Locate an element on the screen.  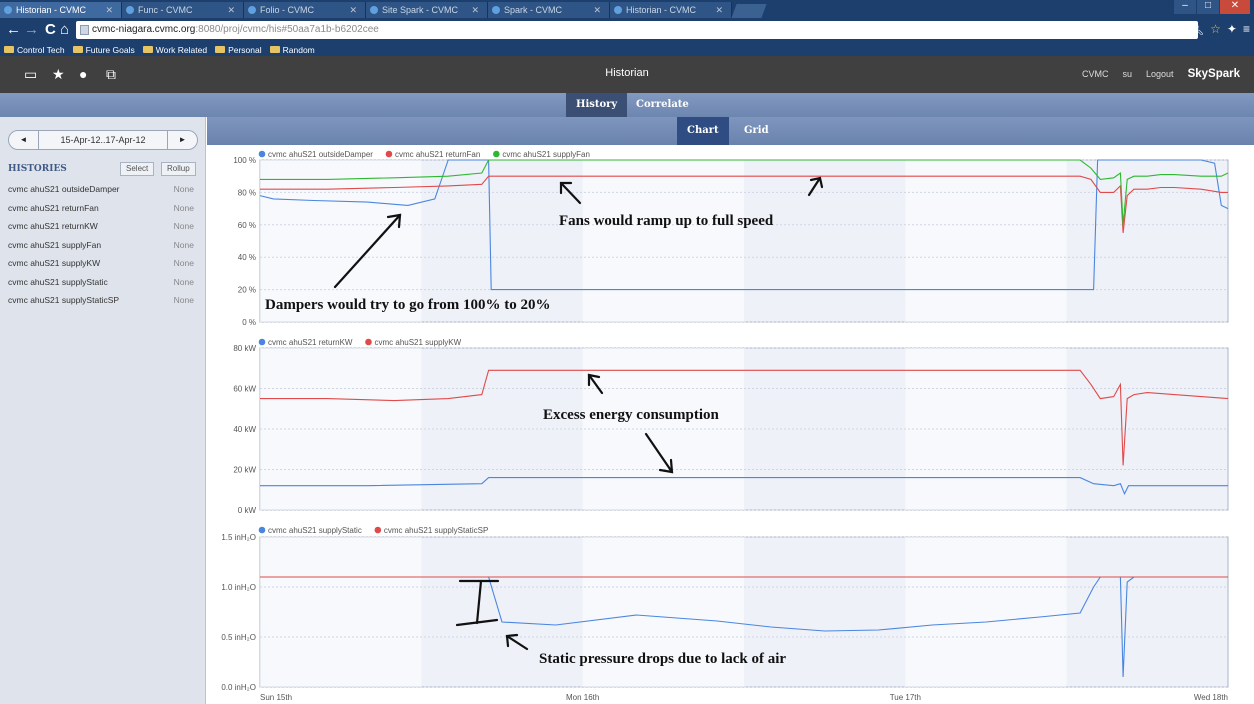
list-item: cvmc ahuS21 returnKW None is located at coordinates (103, 230).